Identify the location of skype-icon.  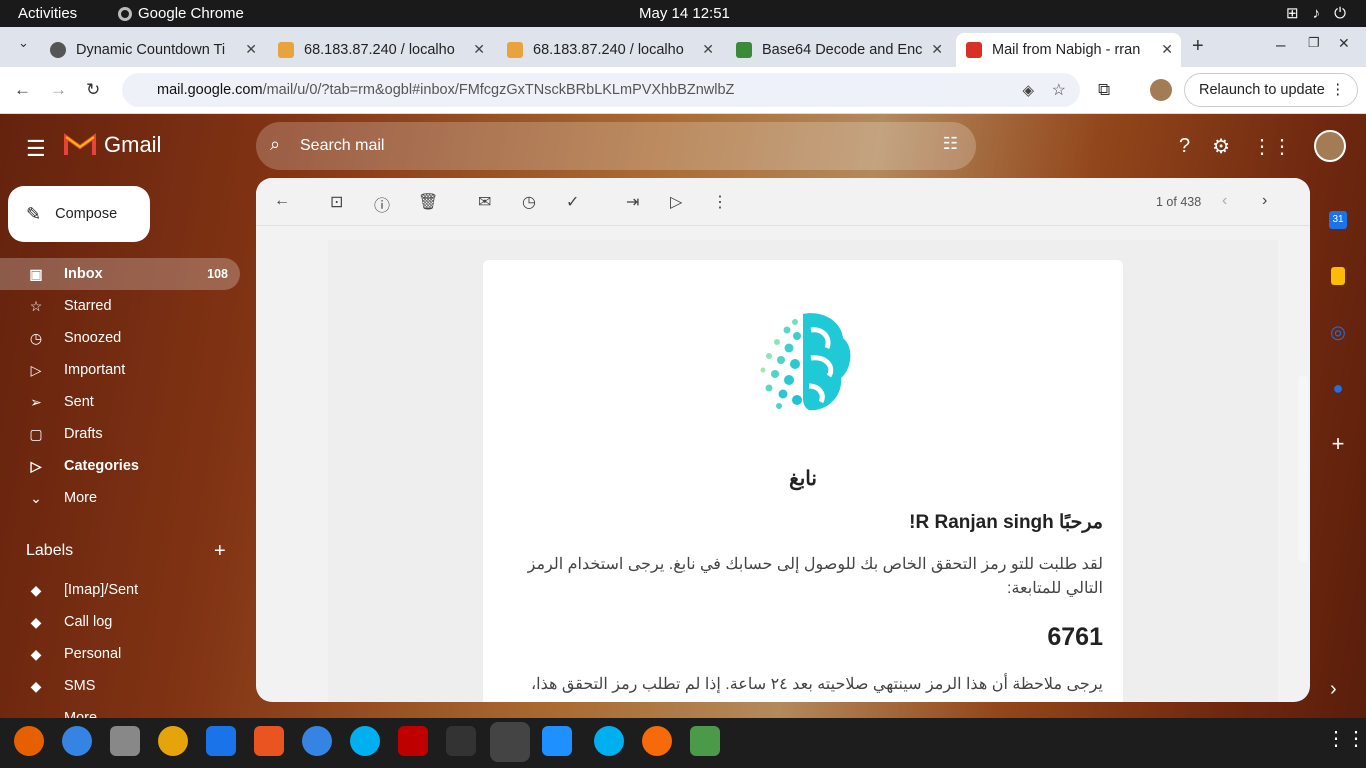
(365, 741).